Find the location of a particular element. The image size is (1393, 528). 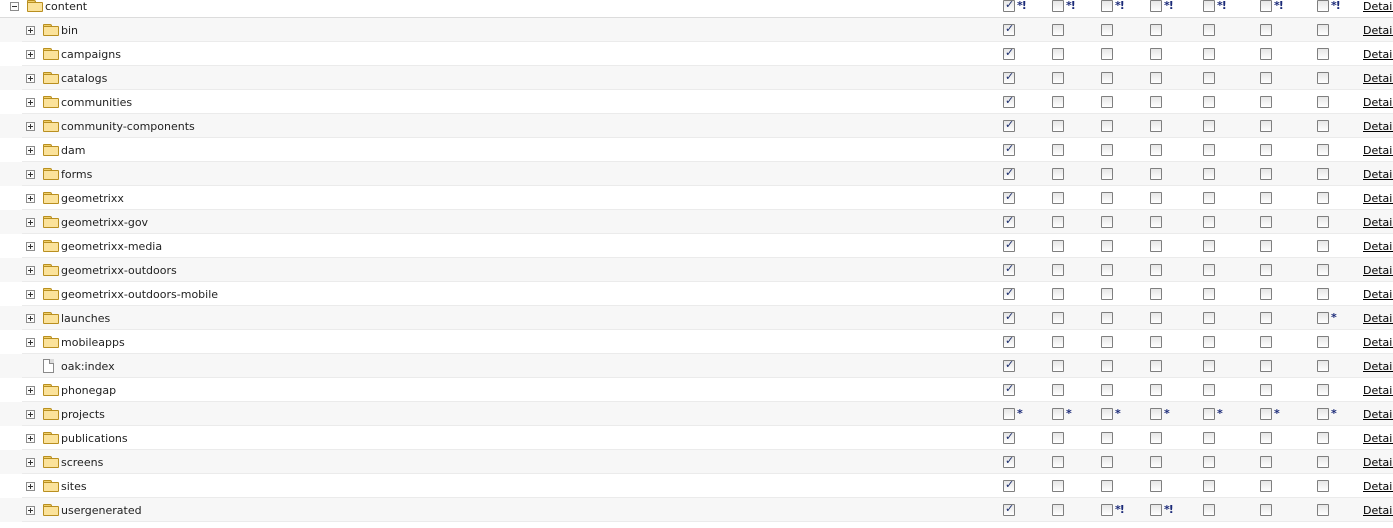

node-label: campaigns is located at coordinates (91, 54).